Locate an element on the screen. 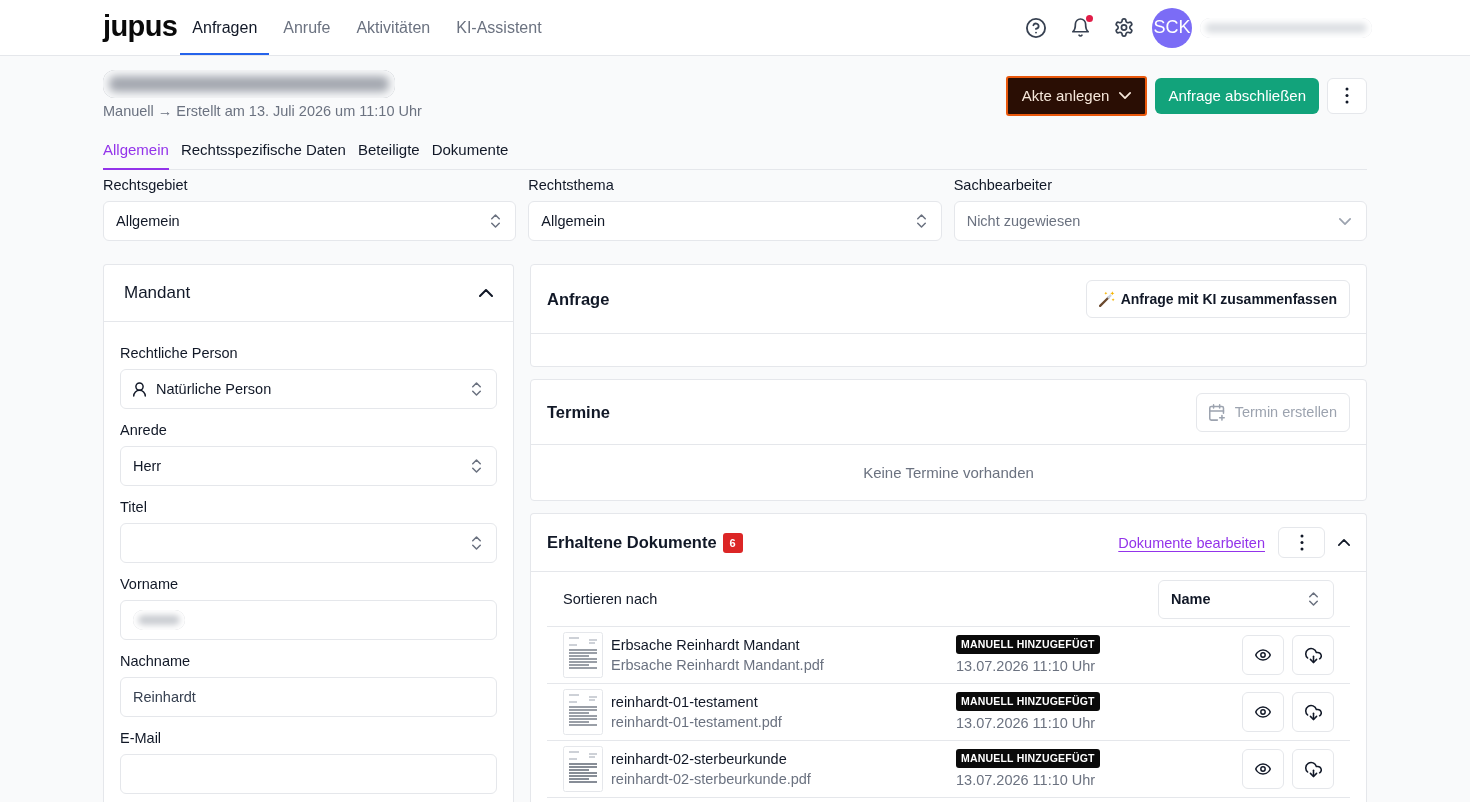  logo: jupus is located at coordinates (140, 27).